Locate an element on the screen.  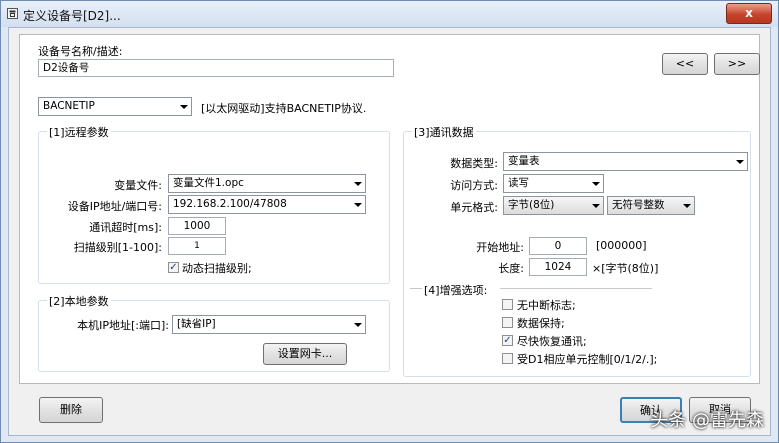
data-hold-label: 数据保持; is located at coordinates (541, 323).